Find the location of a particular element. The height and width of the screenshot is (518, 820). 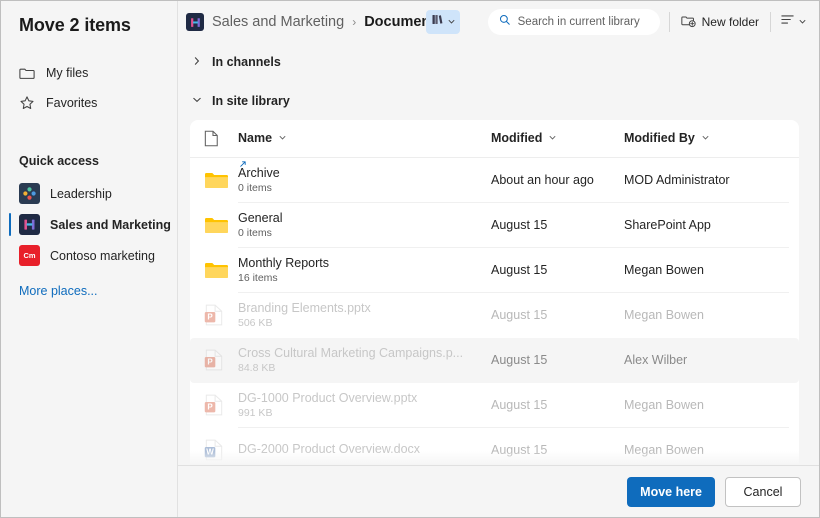

sidebar-item-favorites: Favorites is located at coordinates (89, 103).